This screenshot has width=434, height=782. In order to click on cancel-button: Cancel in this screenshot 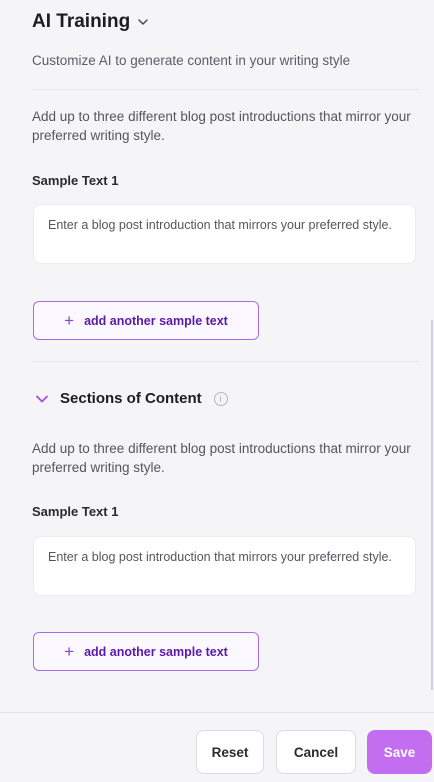, I will do `click(316, 752)`.